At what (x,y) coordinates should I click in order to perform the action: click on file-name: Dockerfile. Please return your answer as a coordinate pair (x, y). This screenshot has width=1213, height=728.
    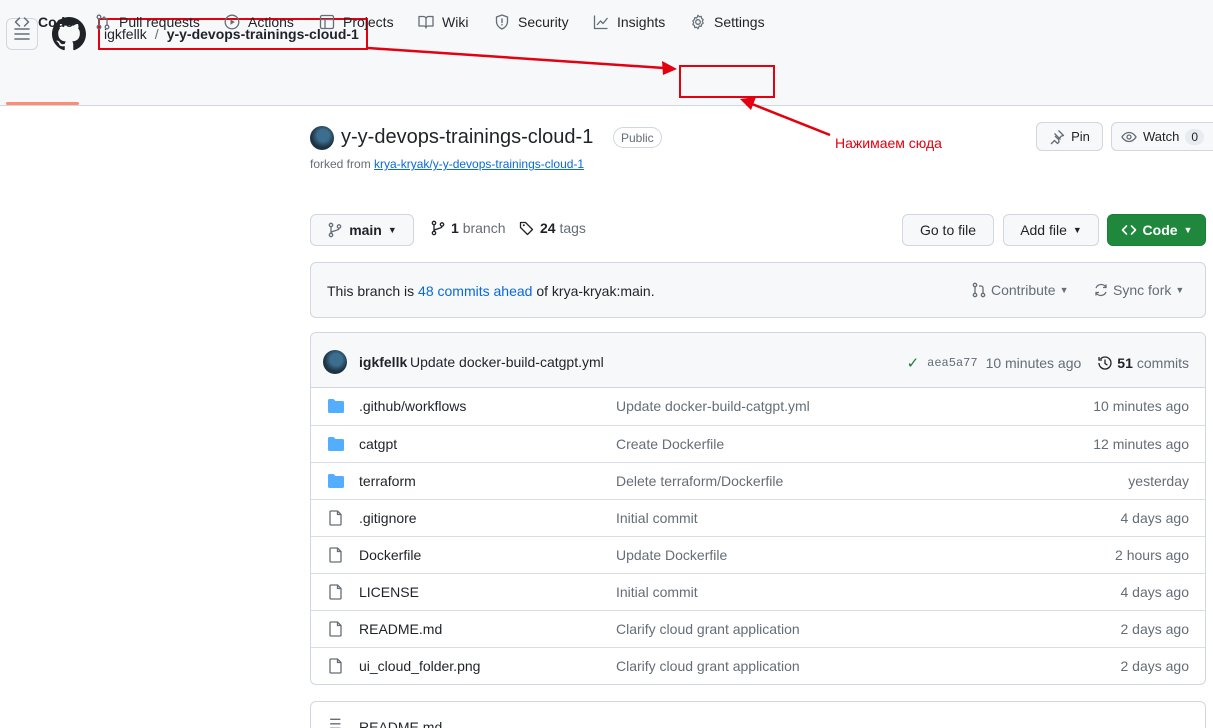
    Looking at the image, I should click on (390, 555).